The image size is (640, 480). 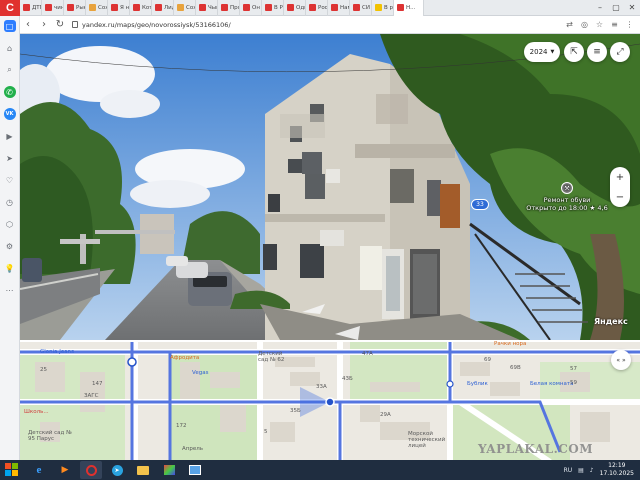 What do you see at coordinates (91, 396) in the screenshot?
I see `map-label-zags: ЗАГС` at bounding box center [91, 396].